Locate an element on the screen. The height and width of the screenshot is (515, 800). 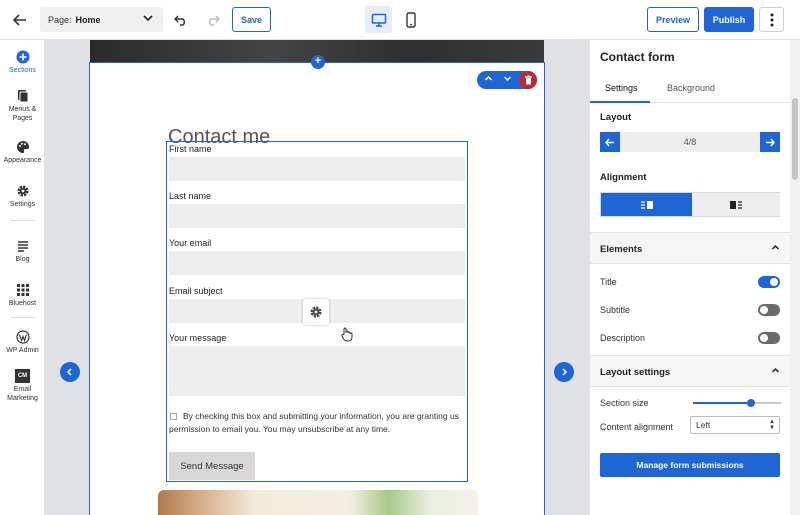
first-name-label: First name is located at coordinates (190, 149).